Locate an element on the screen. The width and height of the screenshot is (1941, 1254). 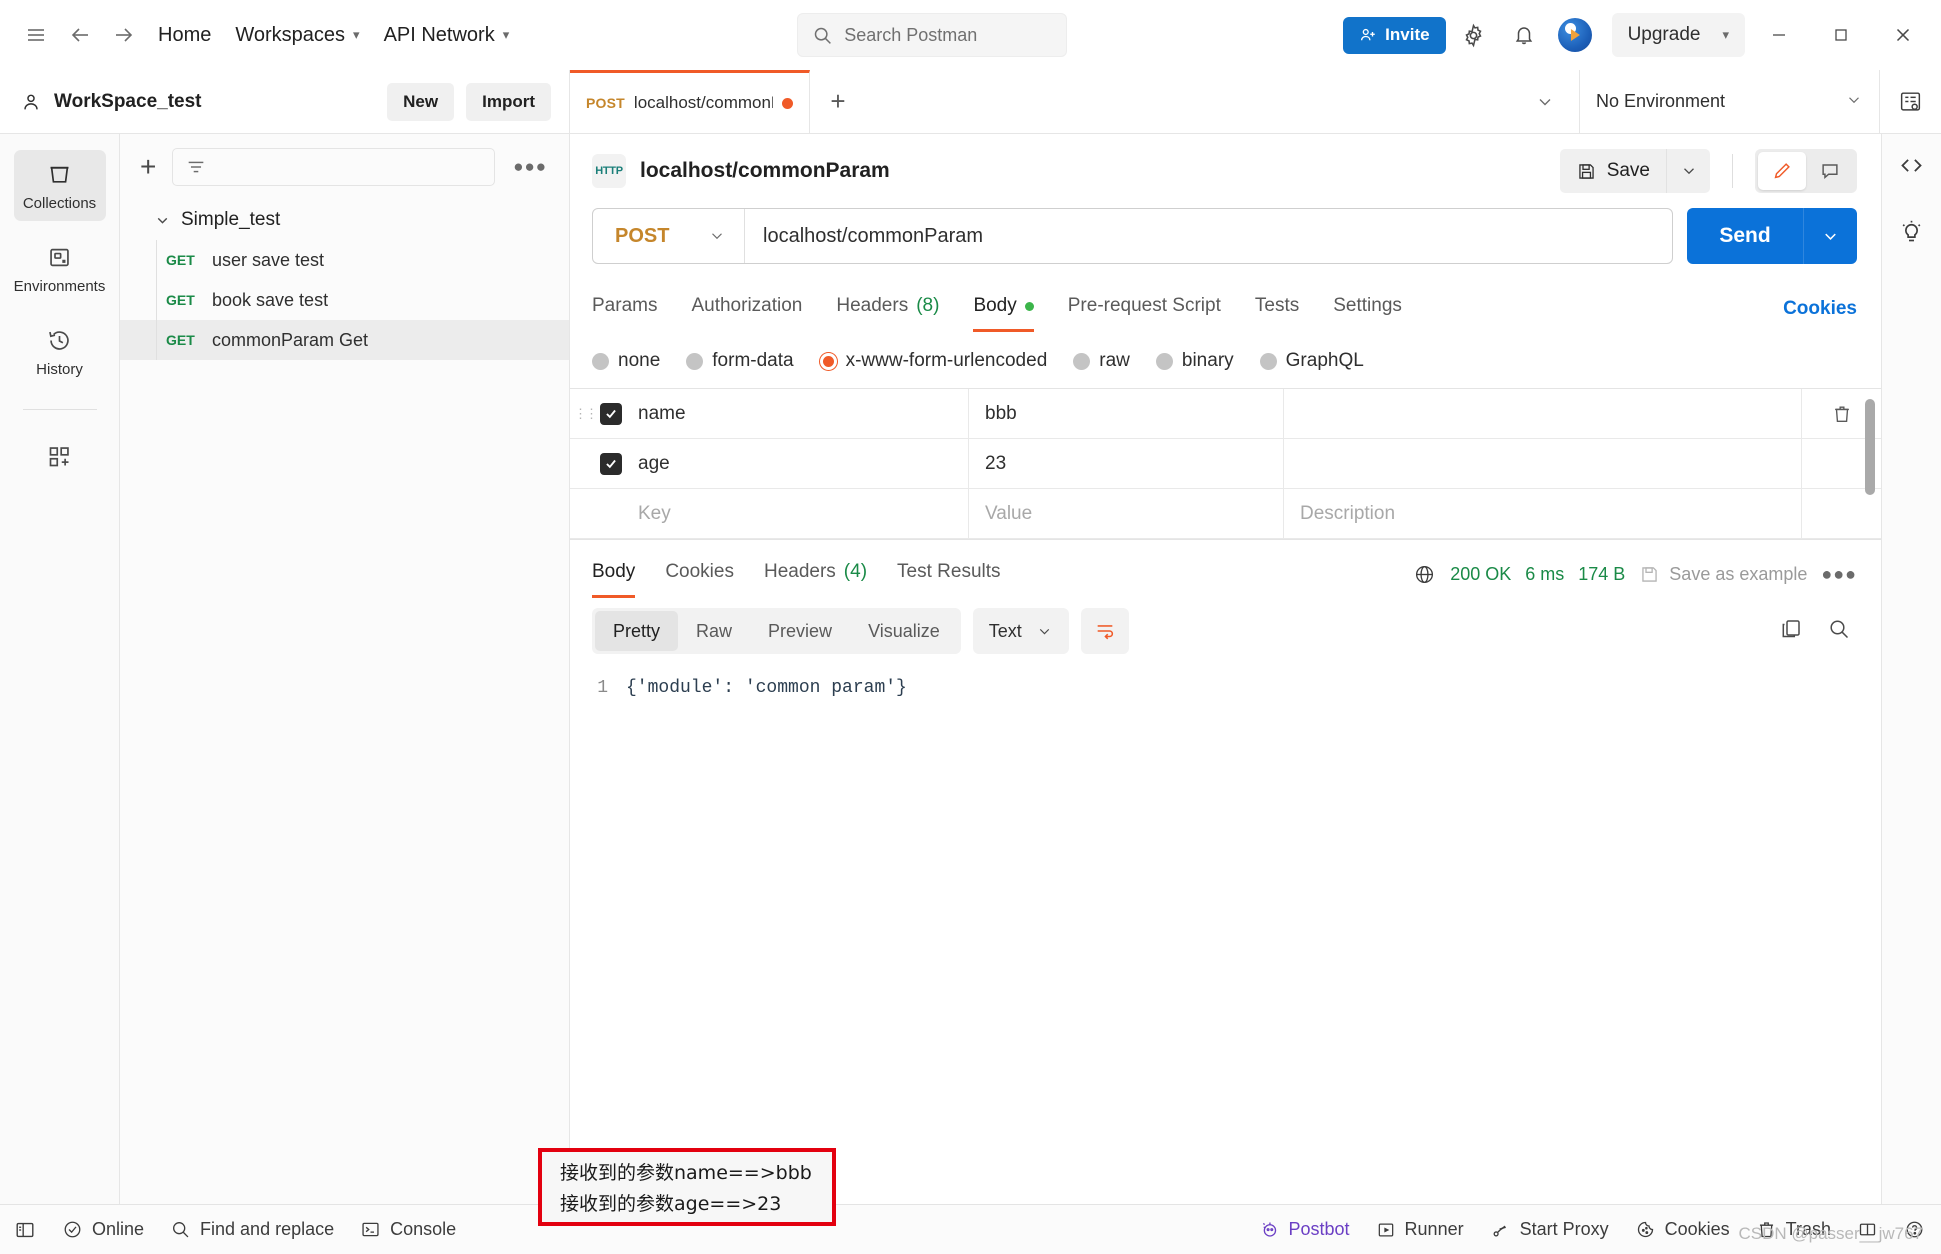
request-row-user-save-test: GET user save test is located at coordinates (344, 260).